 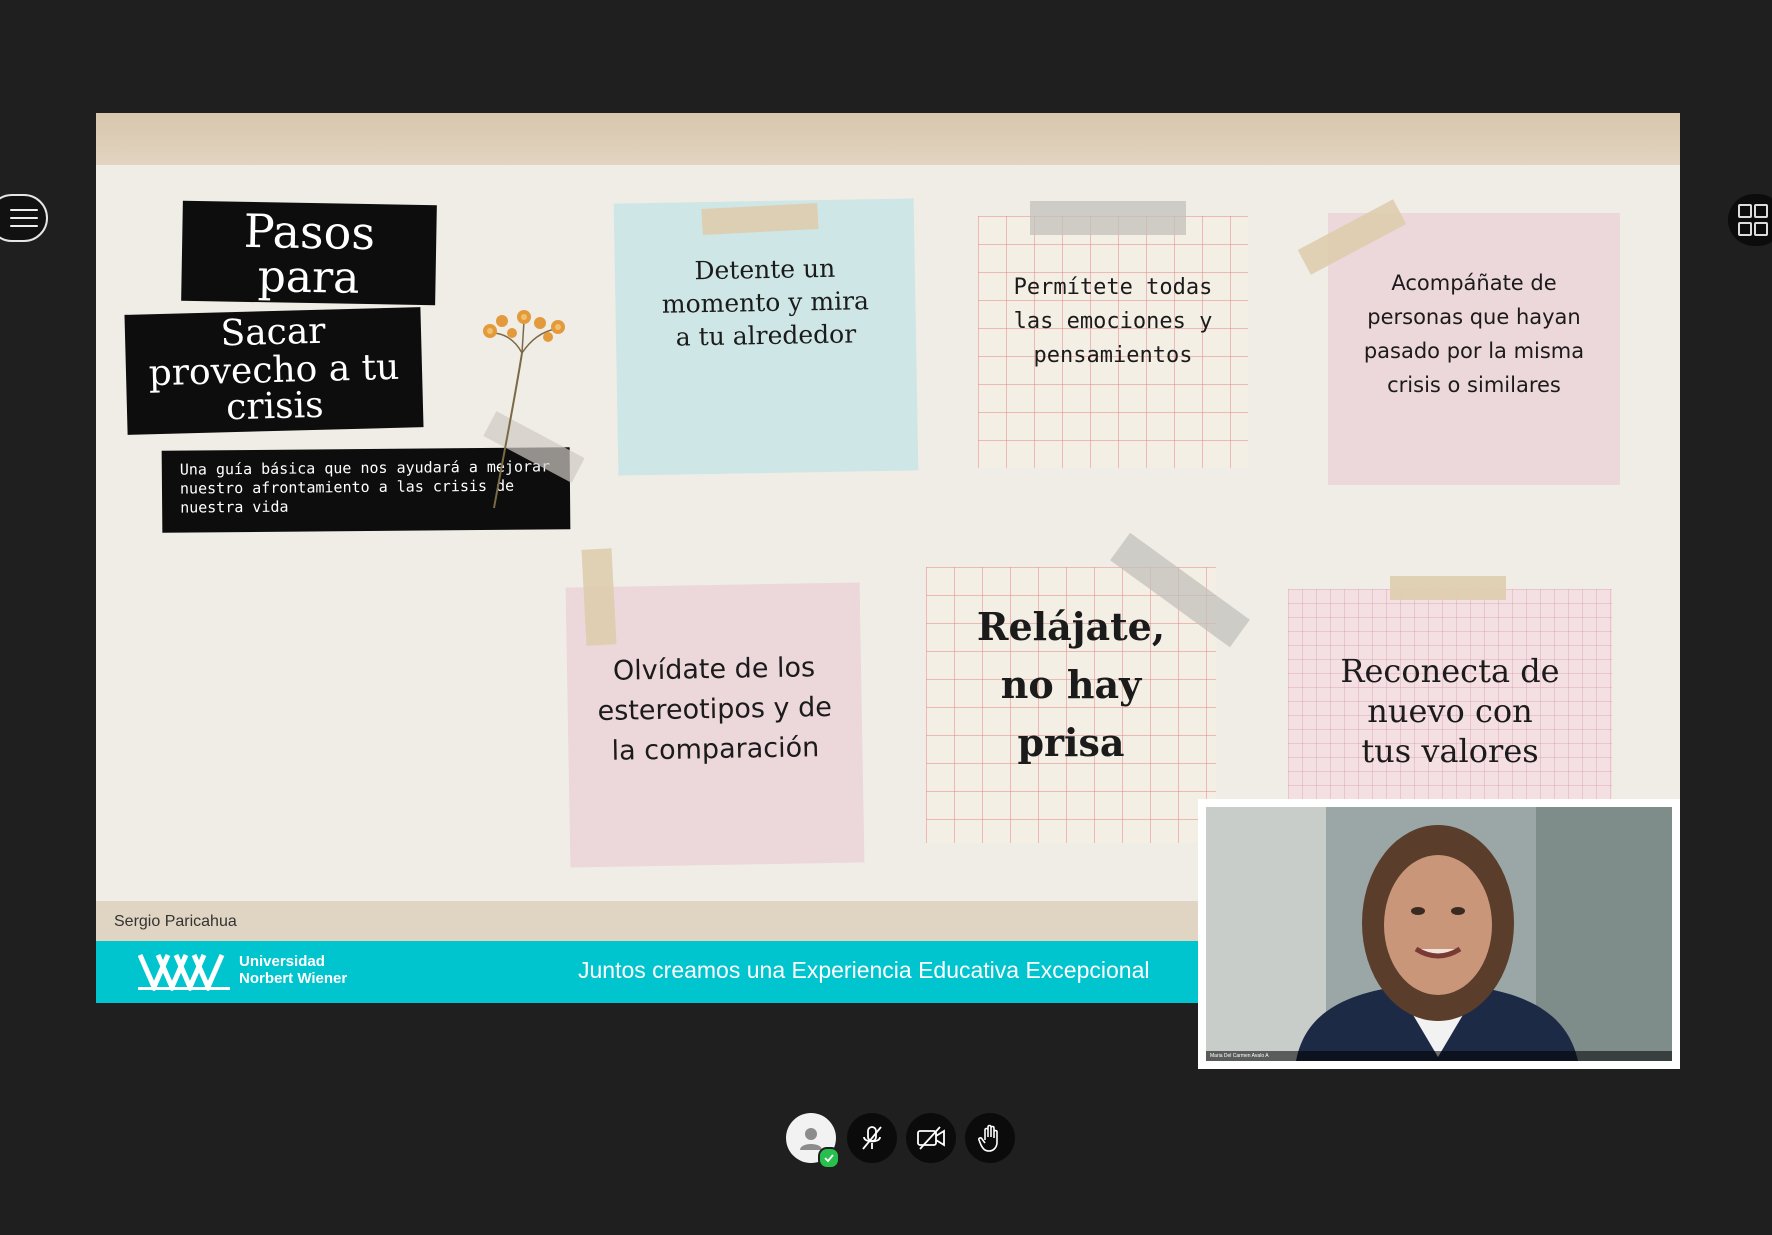 I want to click on slide-top-border, so click(x=888, y=139).